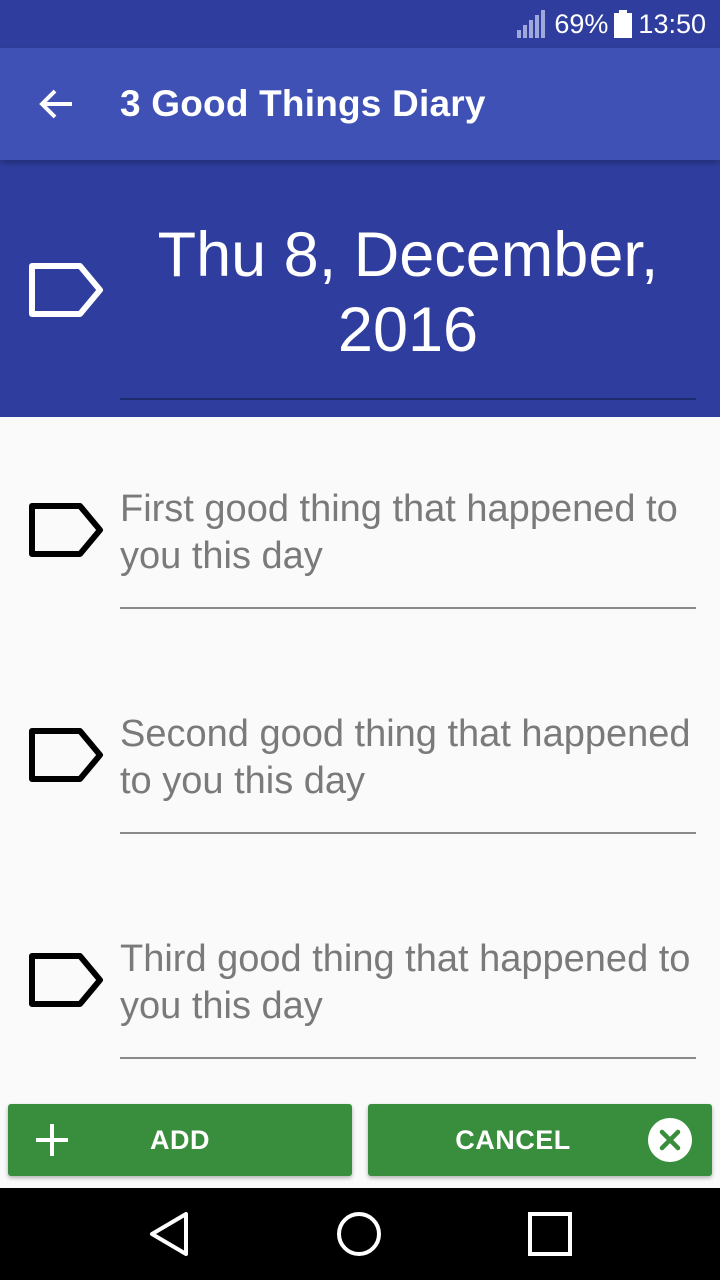 This screenshot has height=1280, width=720. What do you see at coordinates (408, 996) in the screenshot?
I see `third-thing-input` at bounding box center [408, 996].